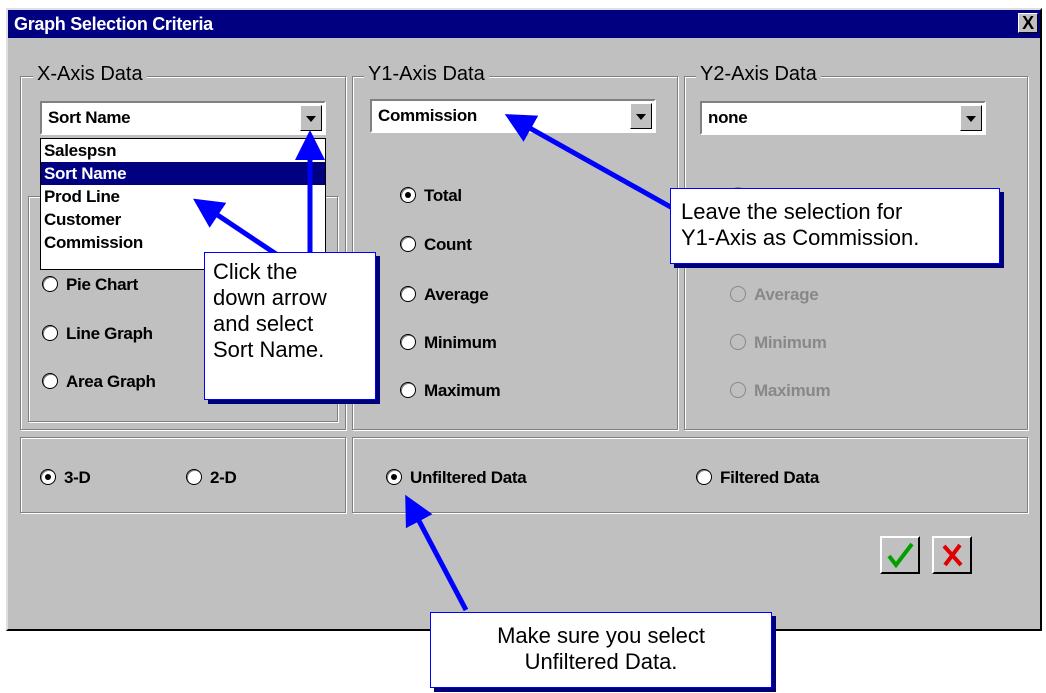 This screenshot has height=693, width=1046. What do you see at coordinates (77, 477) in the screenshot?
I see `radio-label: 3-D` at bounding box center [77, 477].